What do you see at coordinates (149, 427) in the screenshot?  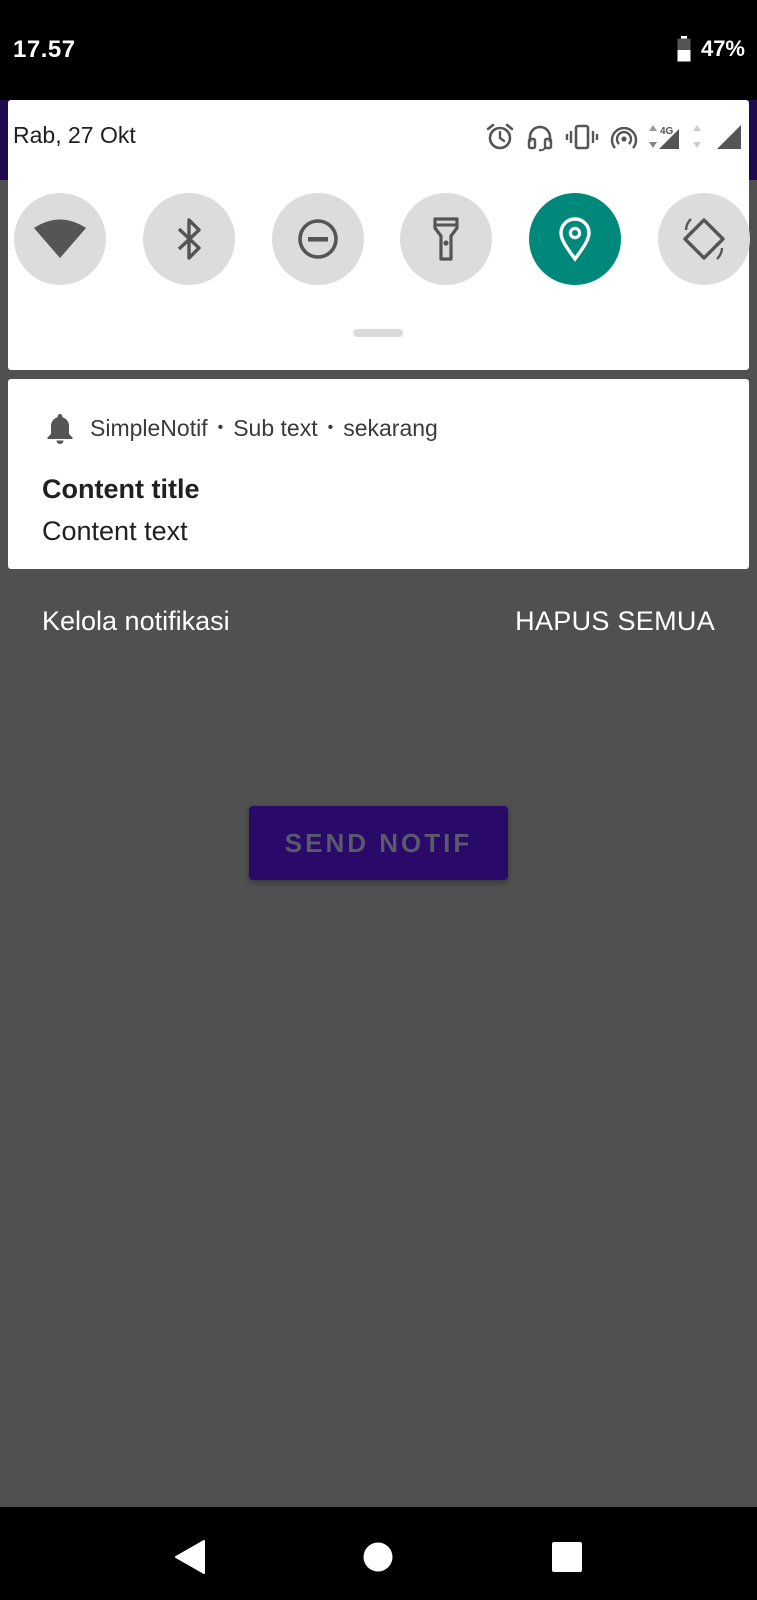 I see `notification-app-name: SimpleNotif` at bounding box center [149, 427].